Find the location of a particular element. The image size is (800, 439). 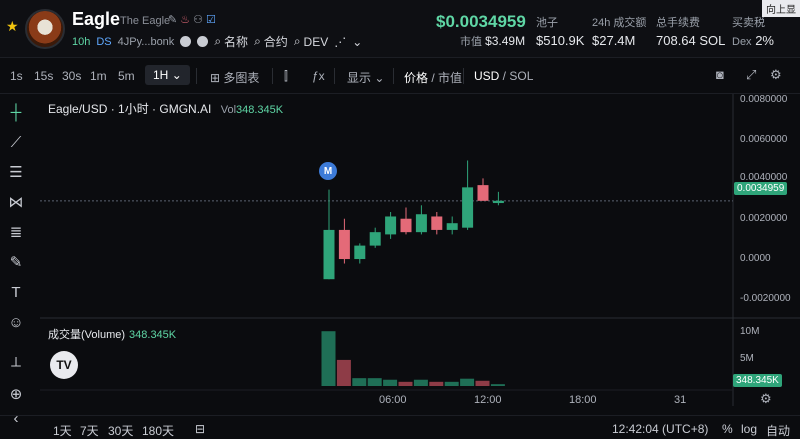

auto-toggle: 自动 is located at coordinates (778, 430).